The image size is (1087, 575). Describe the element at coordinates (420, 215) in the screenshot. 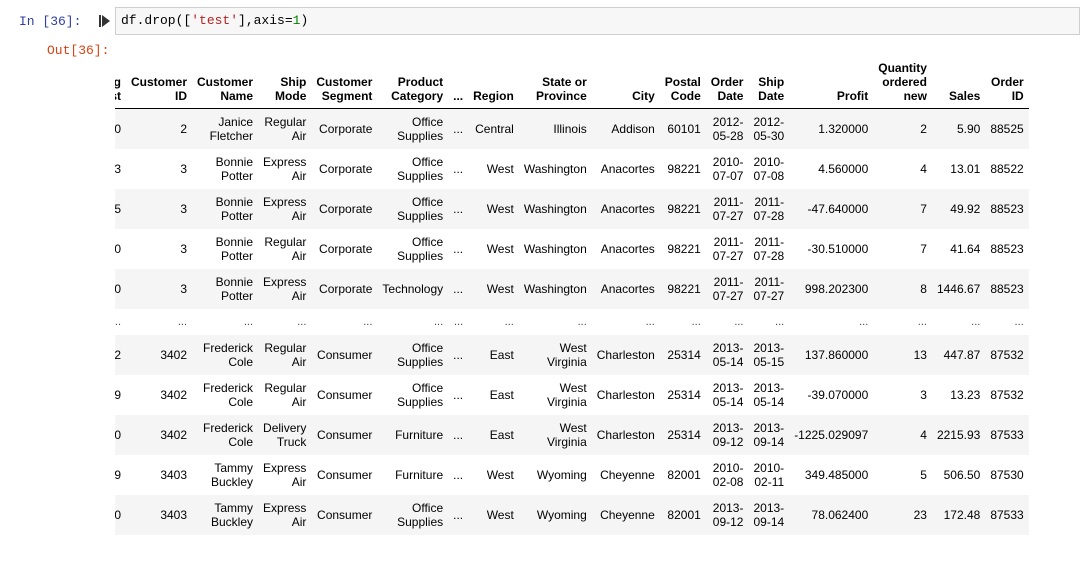

I see `cell-line: Supplies` at that location.